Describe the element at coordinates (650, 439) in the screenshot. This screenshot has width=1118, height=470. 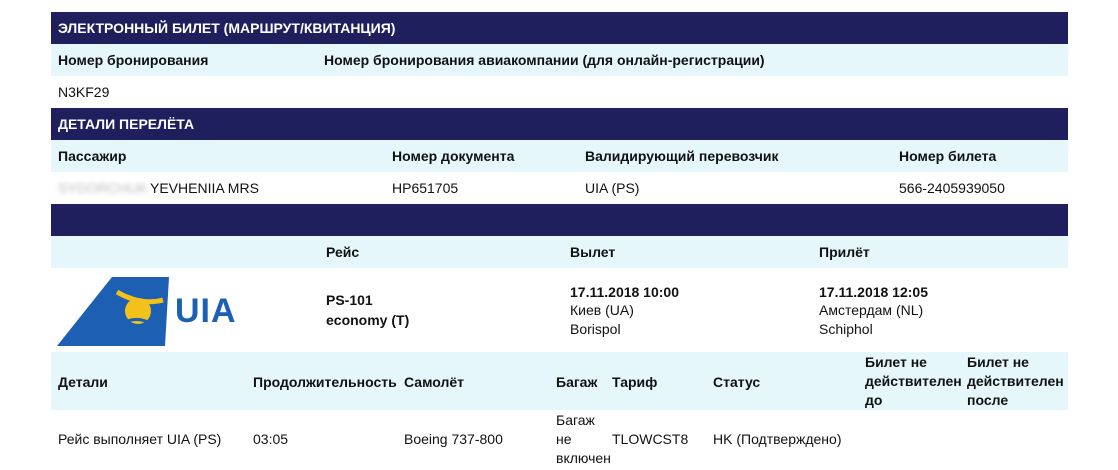
I see `row-fare: TLOWCST8` at that location.